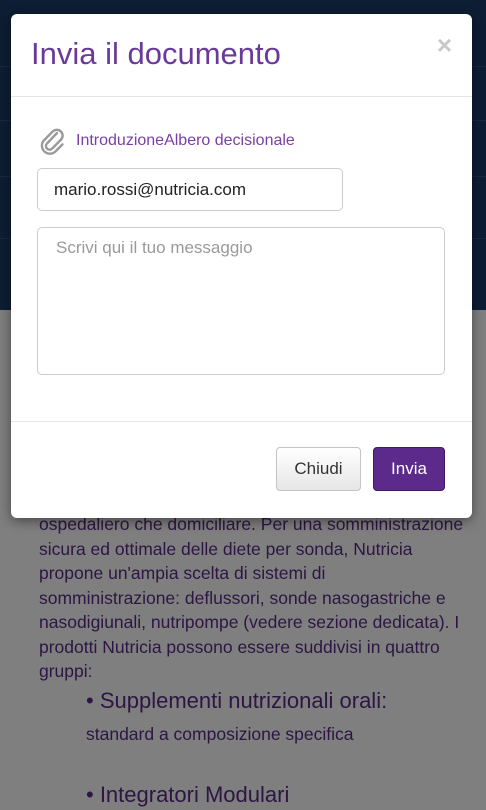 This screenshot has height=810, width=486. I want to click on modal-header-divider, so click(241, 96).